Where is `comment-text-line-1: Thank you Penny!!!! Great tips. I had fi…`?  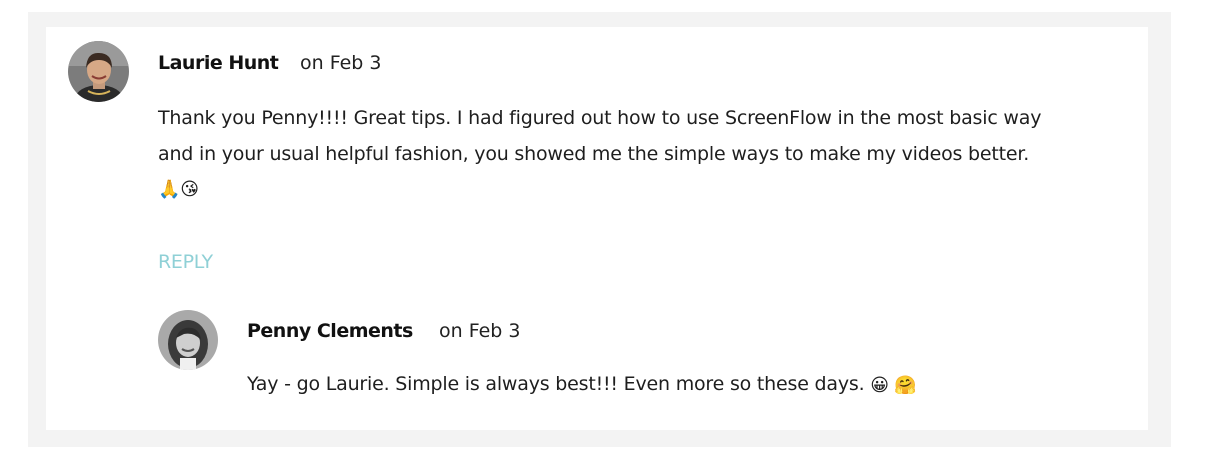
comment-text-line-1: Thank you Penny!!!! Great tips. I had fi… is located at coordinates (600, 118).